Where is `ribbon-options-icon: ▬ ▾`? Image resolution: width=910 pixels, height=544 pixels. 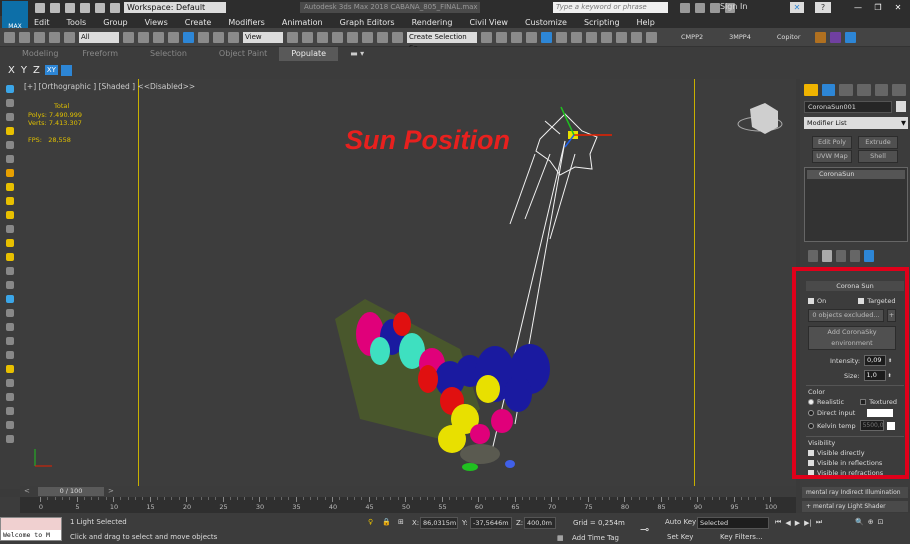 ribbon-options-icon: ▬ ▾ is located at coordinates (357, 54).